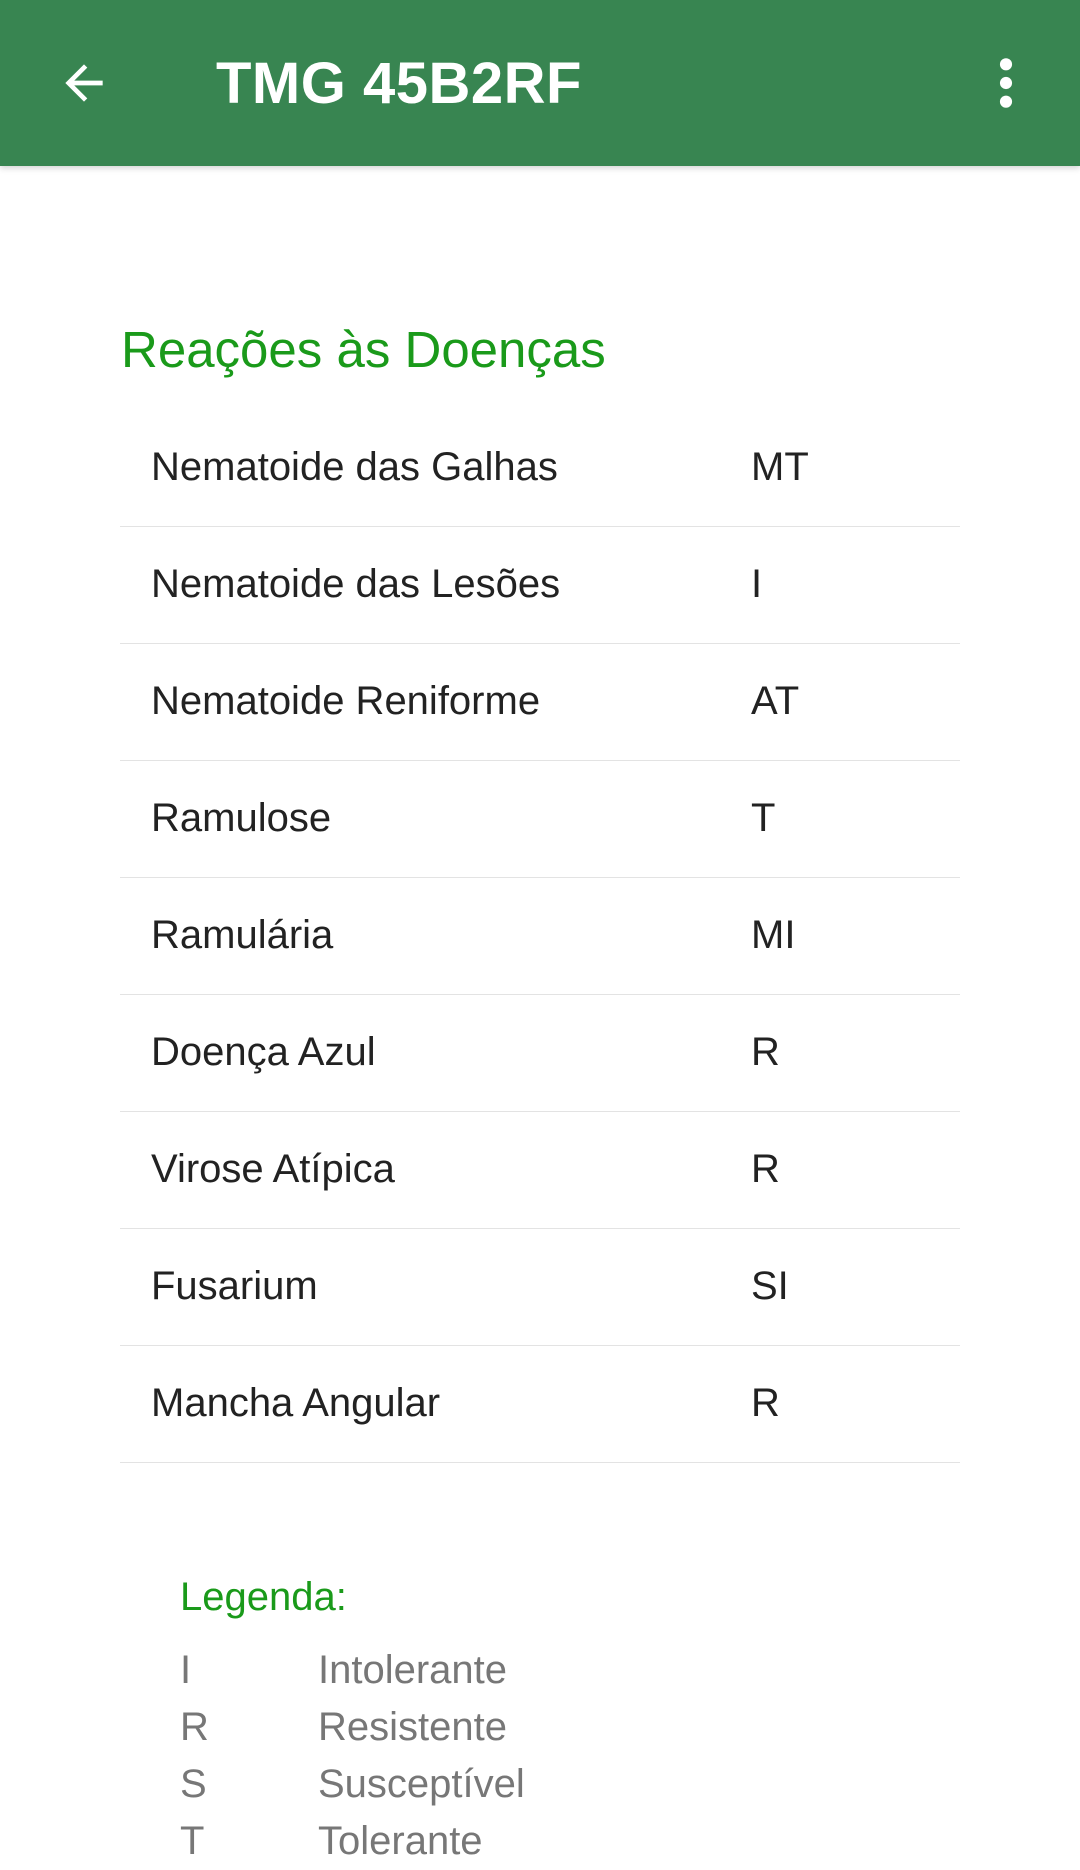  I want to click on legend-description: Tolerante, so click(400, 1841).